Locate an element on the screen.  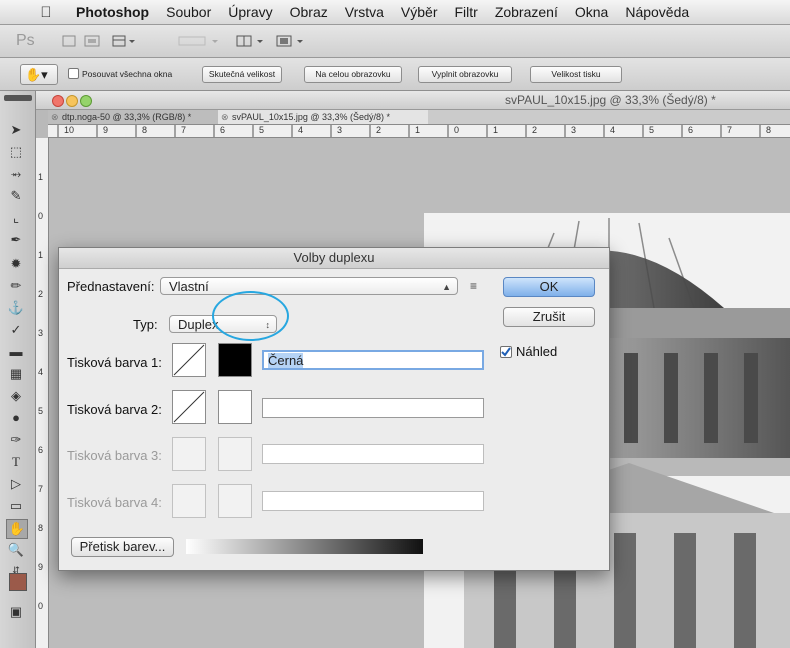
highlight-annotation-oval is located at coordinates (250, 316).